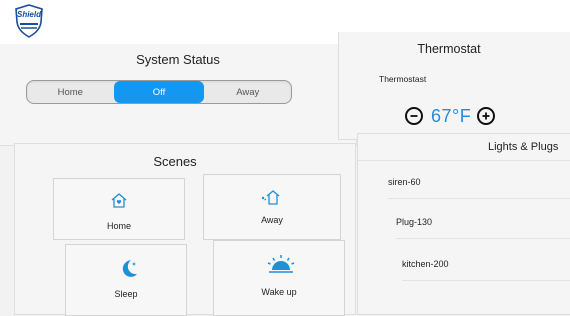 The height and width of the screenshot is (316, 570). What do you see at coordinates (119, 200) in the screenshot?
I see `house-heart-icon` at bounding box center [119, 200].